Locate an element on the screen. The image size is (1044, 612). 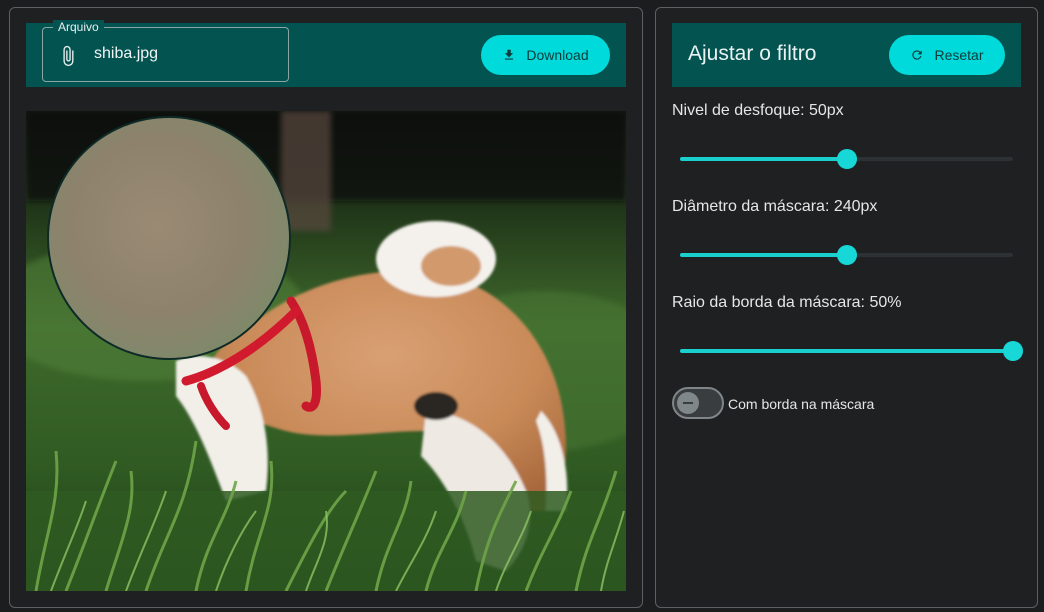
download-button-label: Download is located at coordinates (557, 55).